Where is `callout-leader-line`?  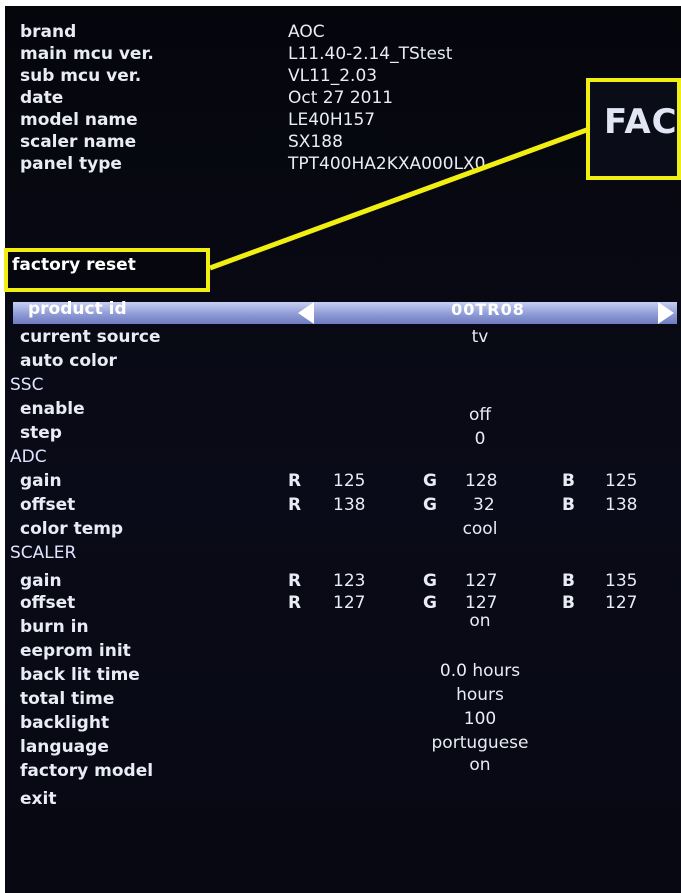 callout-leader-line is located at coordinates (401, 198).